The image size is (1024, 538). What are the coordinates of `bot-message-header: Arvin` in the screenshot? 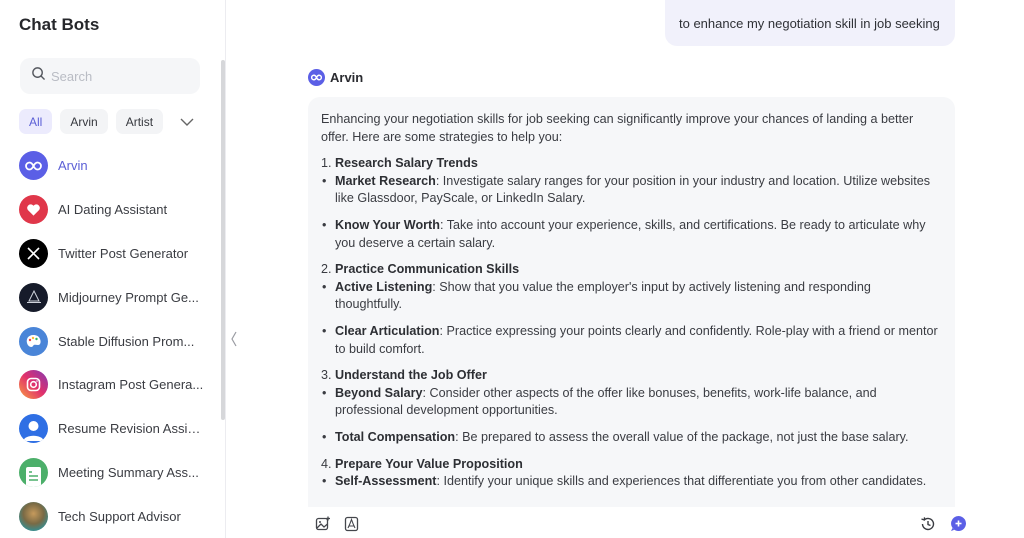 It's located at (335, 77).